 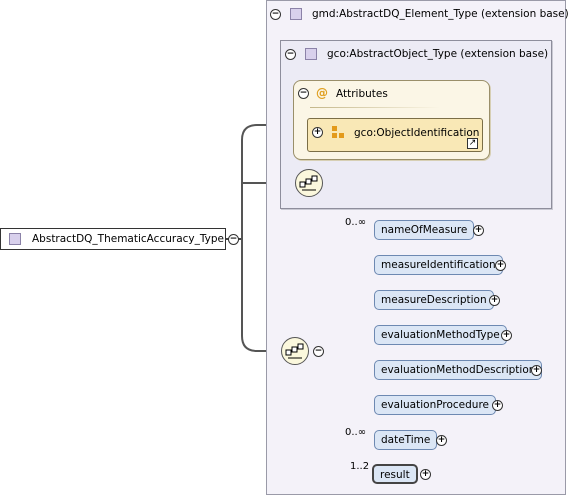 What do you see at coordinates (322, 93) in the screenshot?
I see `attribute-at-icon: @` at bounding box center [322, 93].